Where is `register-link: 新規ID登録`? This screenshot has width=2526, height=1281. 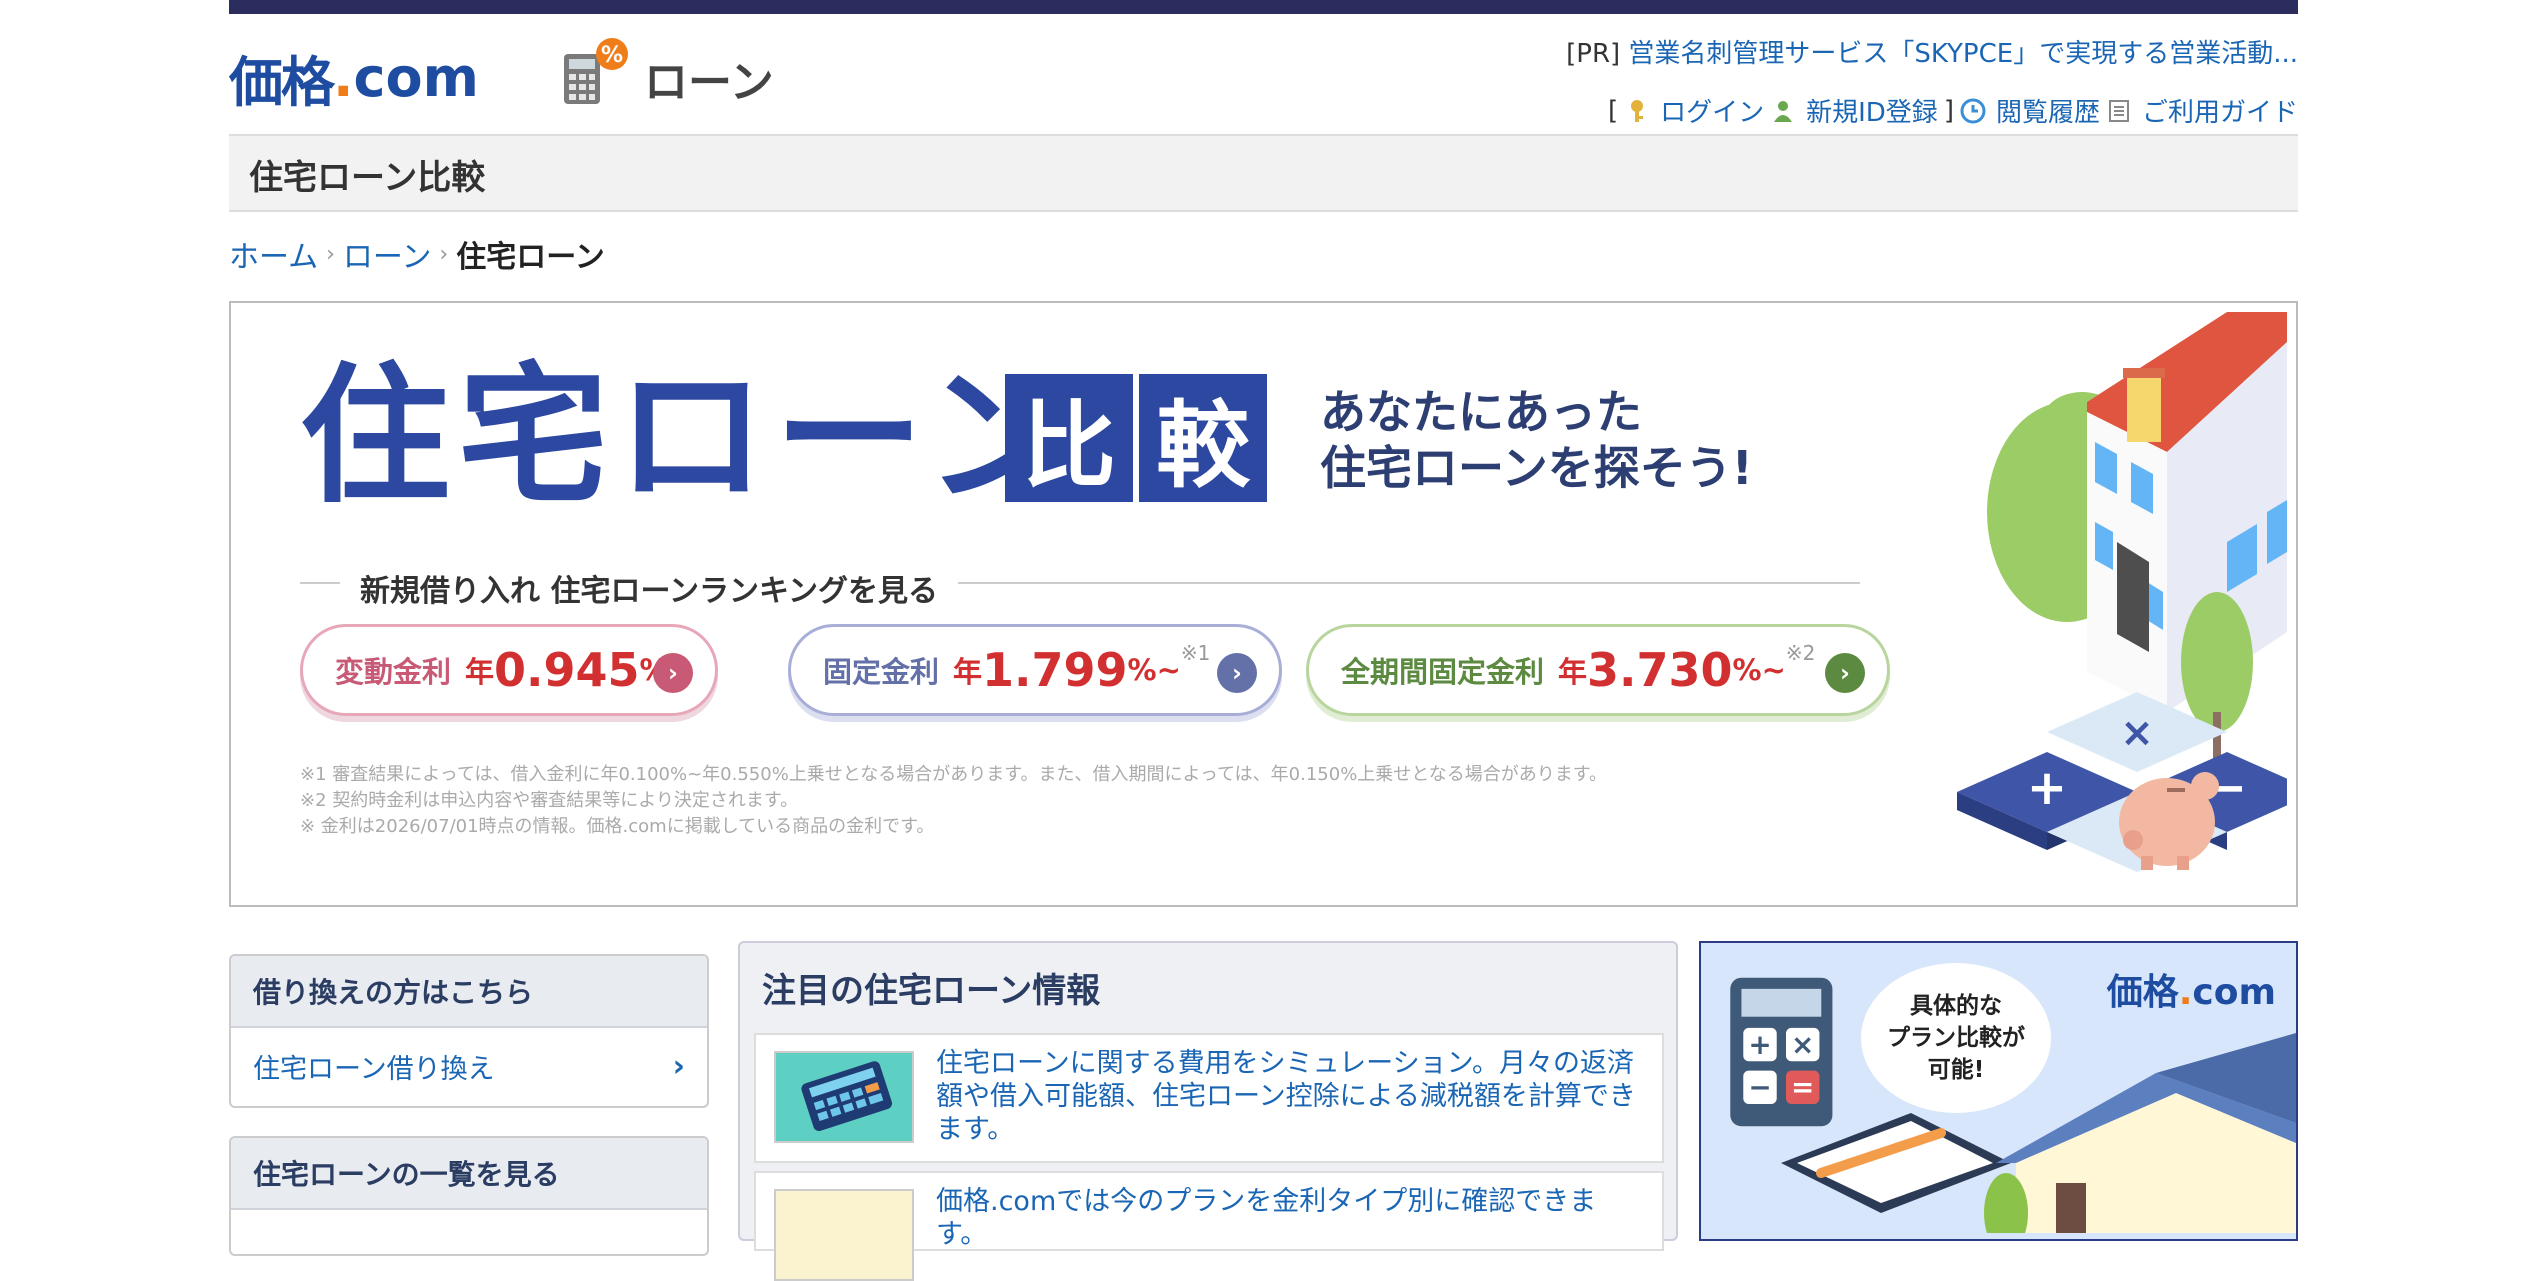 register-link: 新規ID登録 is located at coordinates (1872, 110).